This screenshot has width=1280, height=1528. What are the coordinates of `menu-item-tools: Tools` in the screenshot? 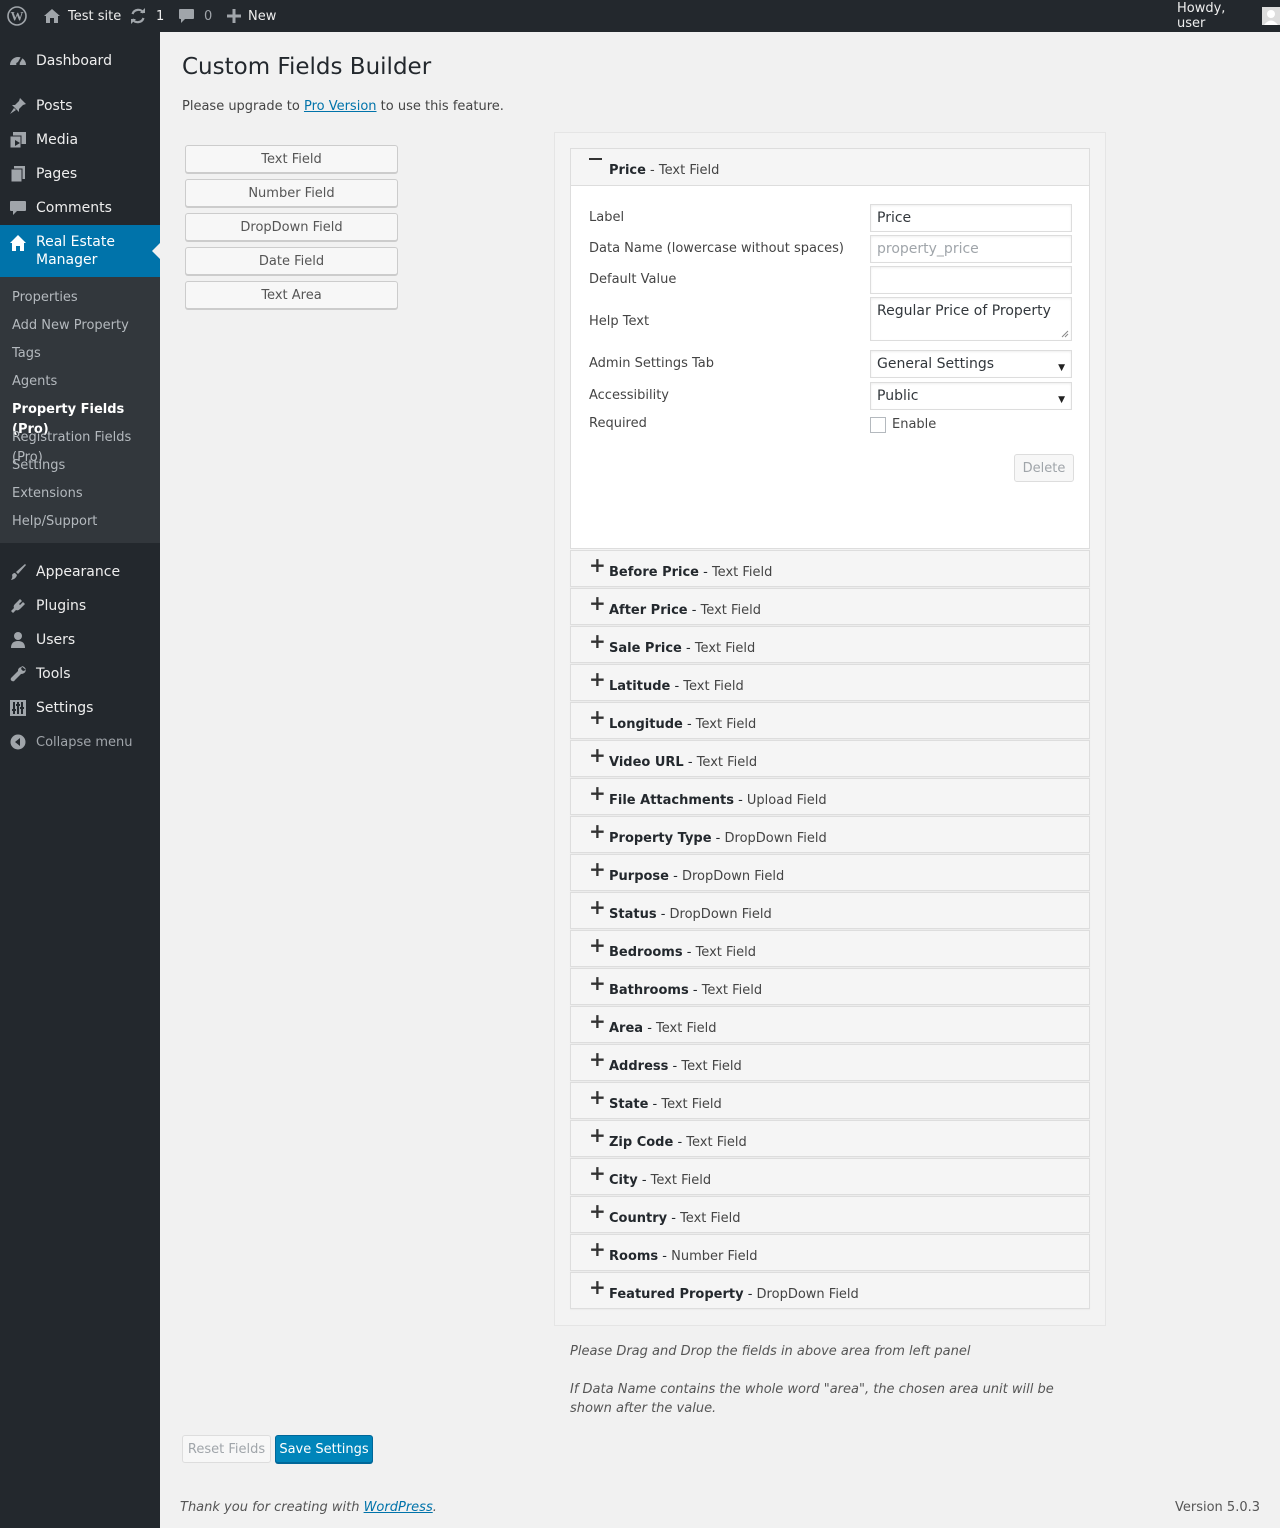 It's located at (80, 674).